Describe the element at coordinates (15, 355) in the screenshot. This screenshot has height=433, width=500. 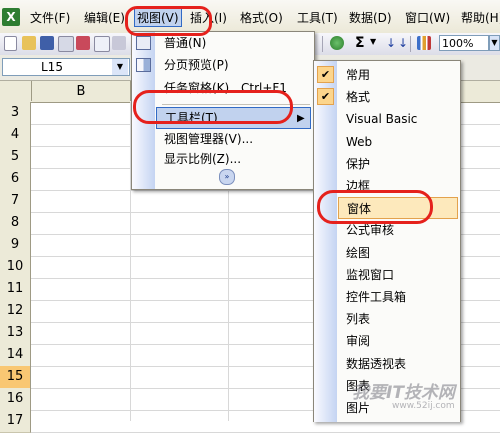
I see `row-header: 14` at that location.